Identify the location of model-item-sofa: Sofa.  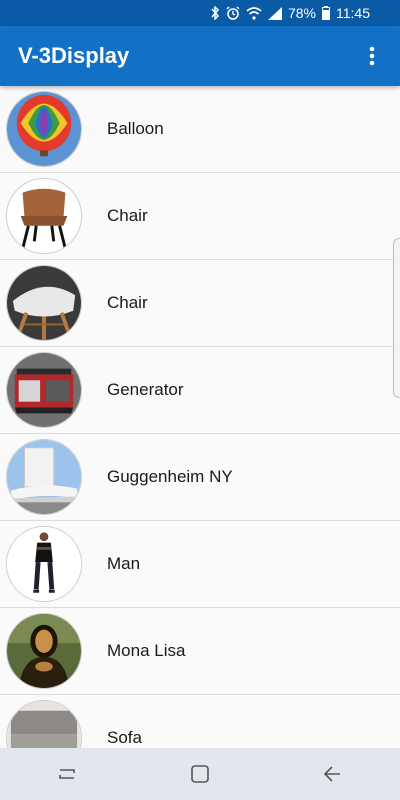
(200, 721).